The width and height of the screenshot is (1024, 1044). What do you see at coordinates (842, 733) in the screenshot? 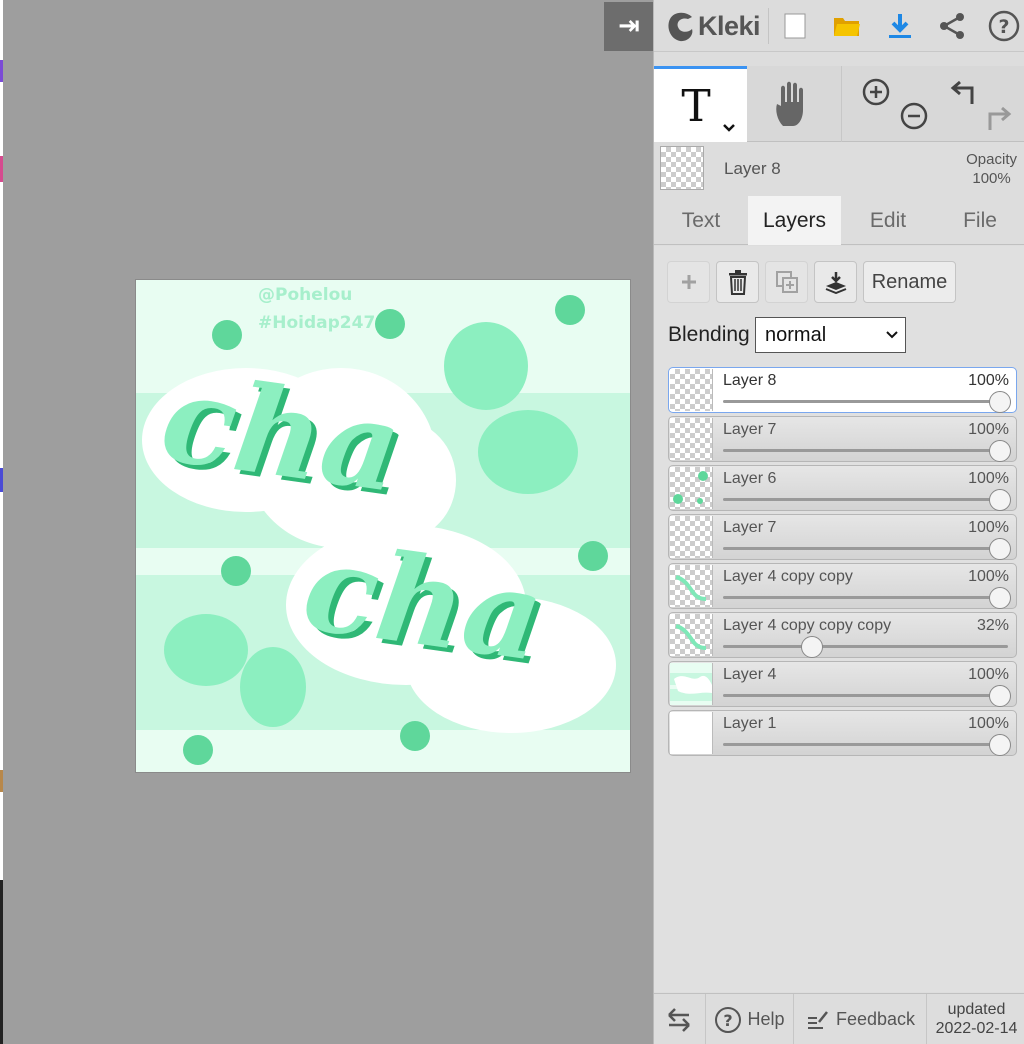
I see `layer-item: Layer 1 100%` at bounding box center [842, 733].